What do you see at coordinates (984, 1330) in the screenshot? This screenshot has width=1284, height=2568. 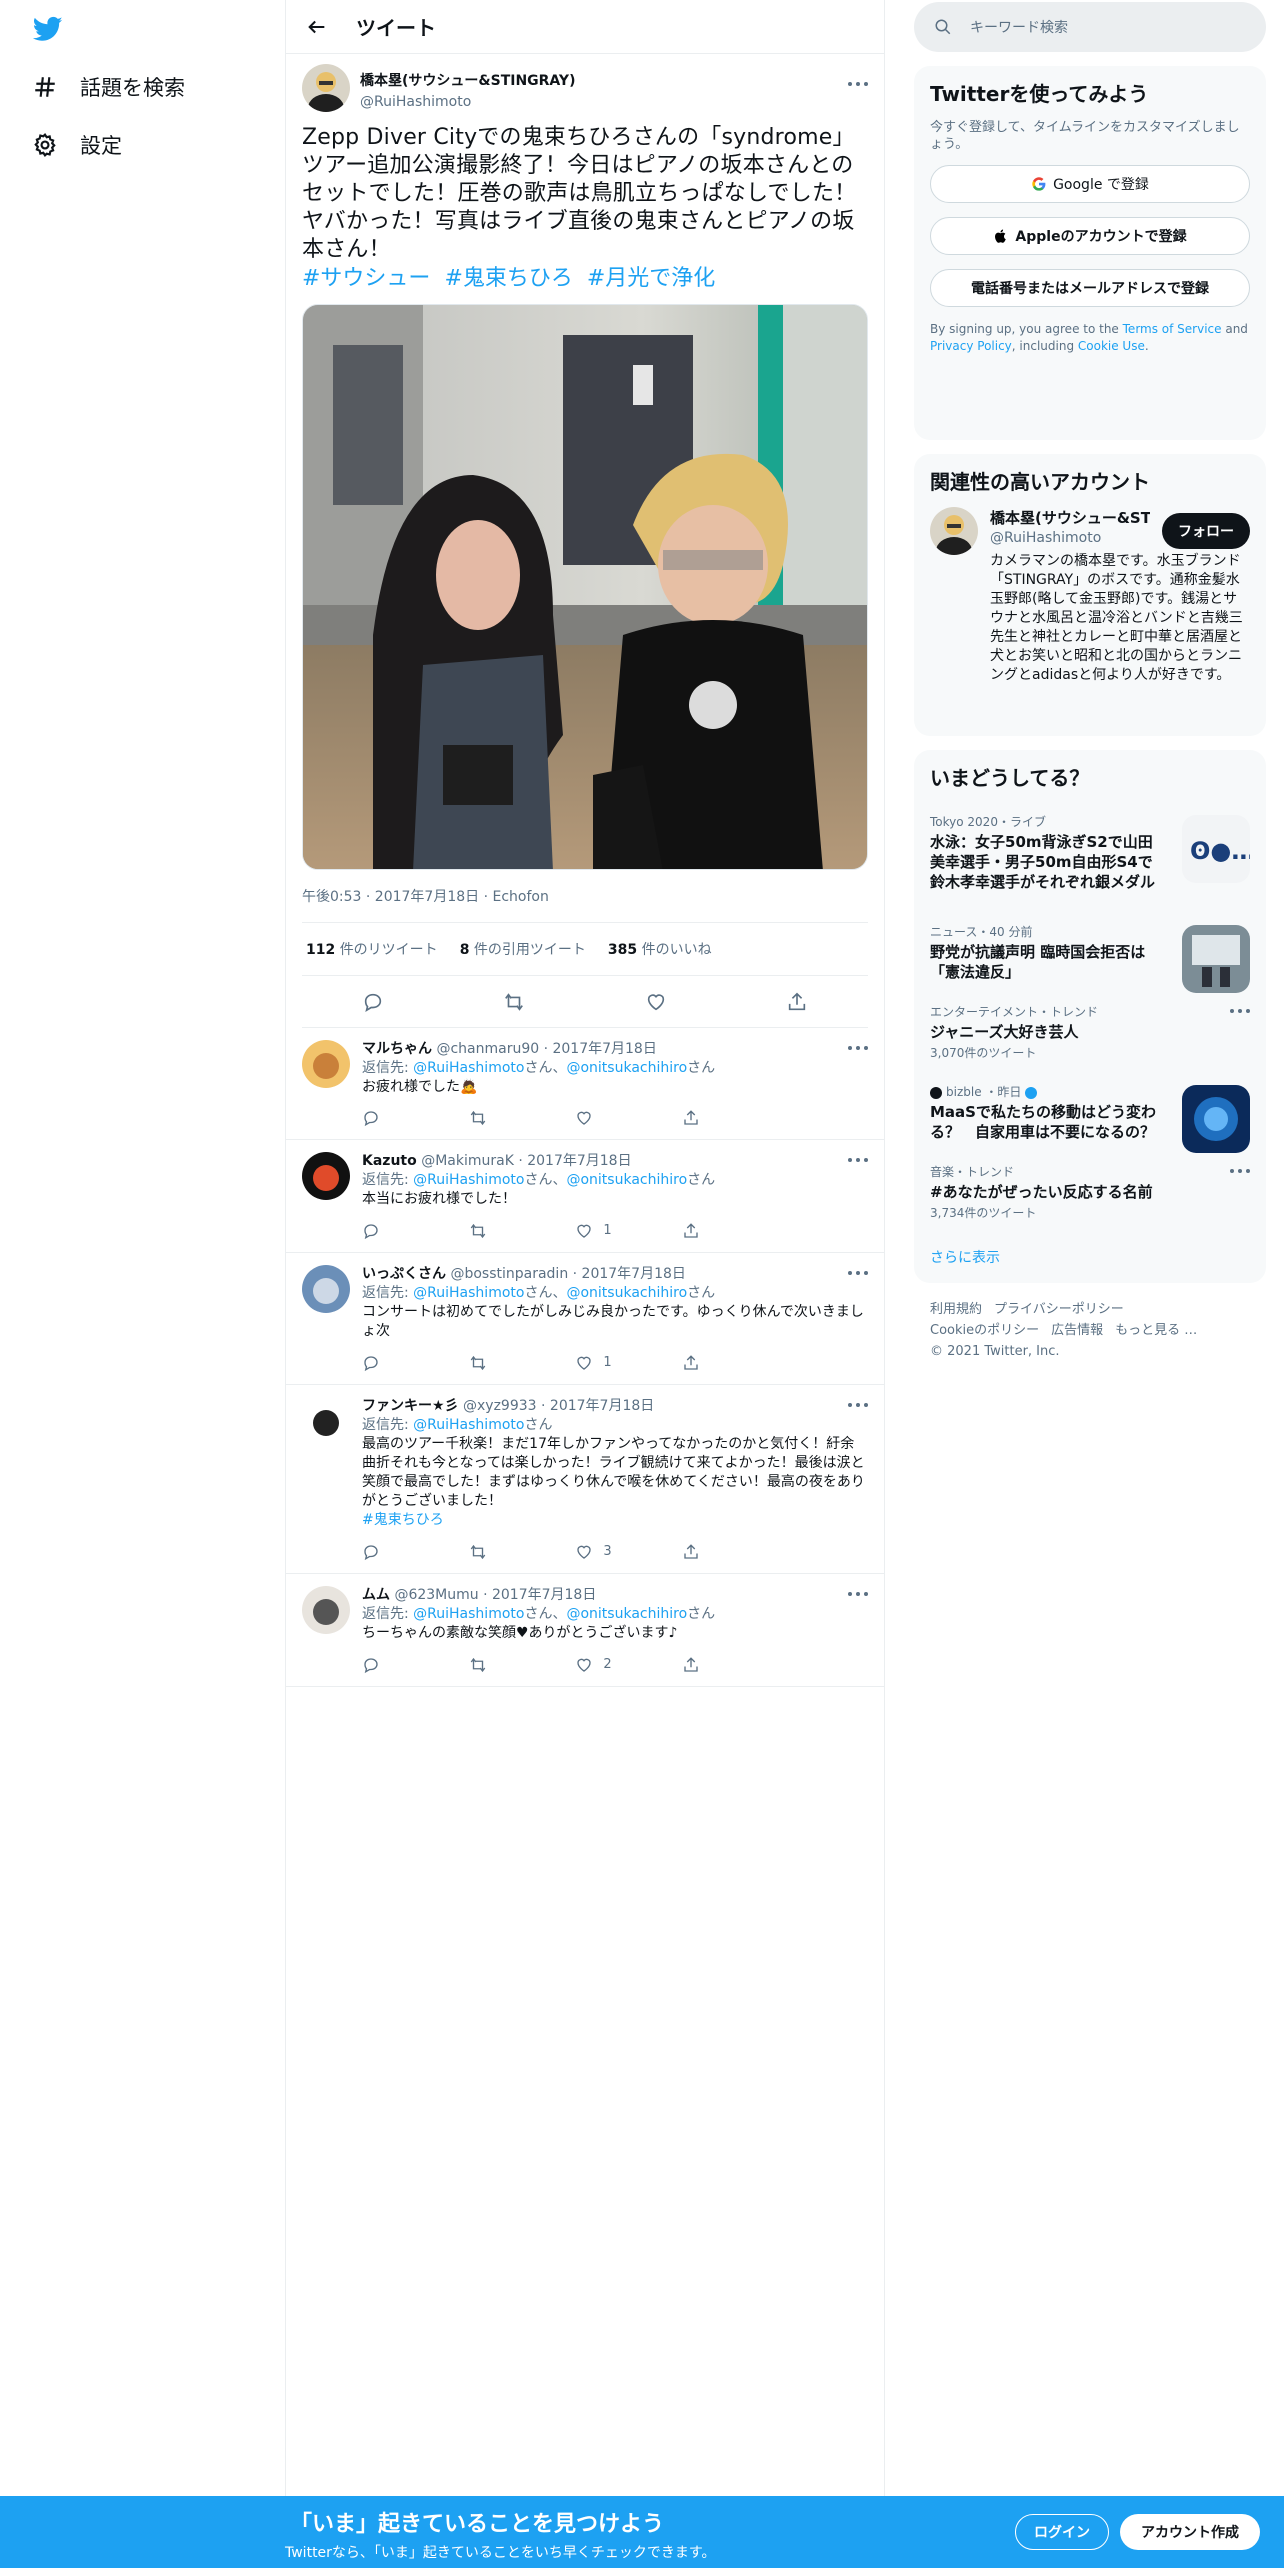 I see `footer-cookie-link: Cookieのポリシー` at bounding box center [984, 1330].